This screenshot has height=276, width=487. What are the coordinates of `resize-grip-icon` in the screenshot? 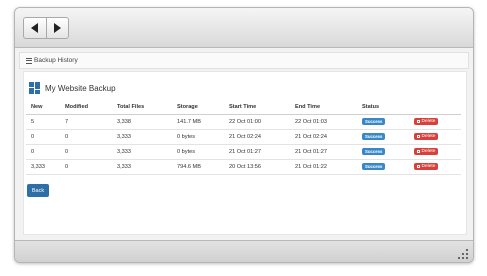 It's located at (463, 254).